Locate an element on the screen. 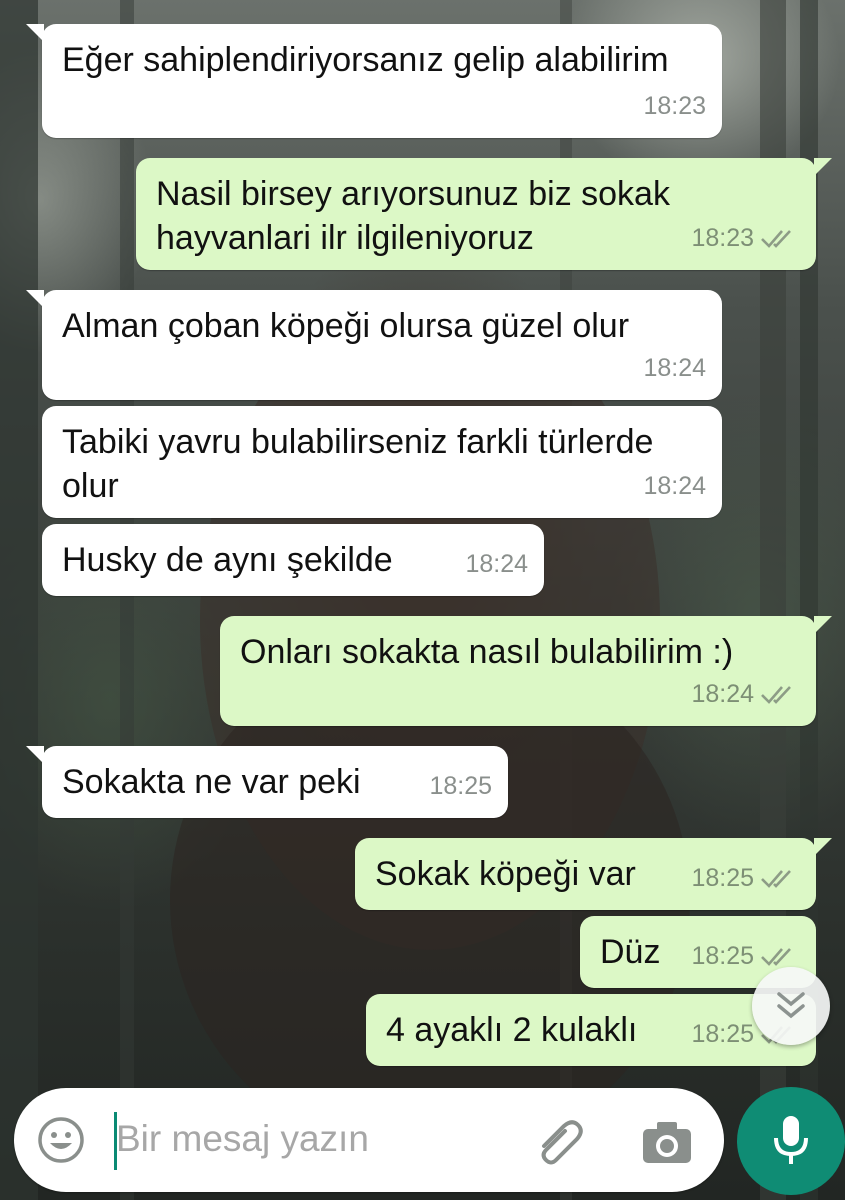 The image size is (845, 1200). message-text: Sokakta ne var peki is located at coordinates (211, 782).